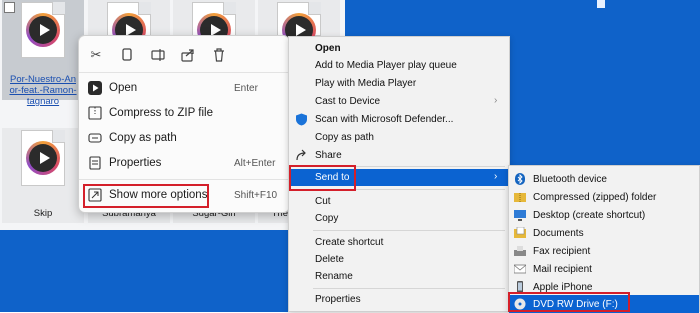  Describe the element at coordinates (399, 137) in the screenshot. I see `classic-menu-item-copy-as-path: Copy as path` at that location.